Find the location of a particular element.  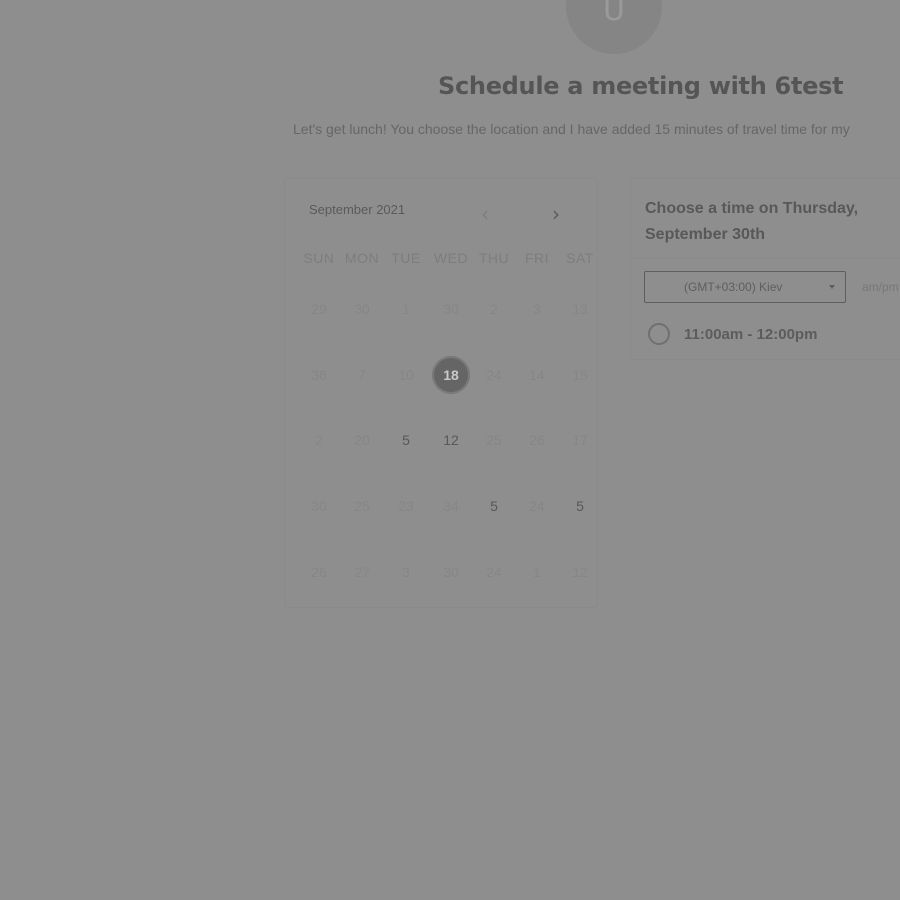

calendar-day: 34 is located at coordinates (451, 506).